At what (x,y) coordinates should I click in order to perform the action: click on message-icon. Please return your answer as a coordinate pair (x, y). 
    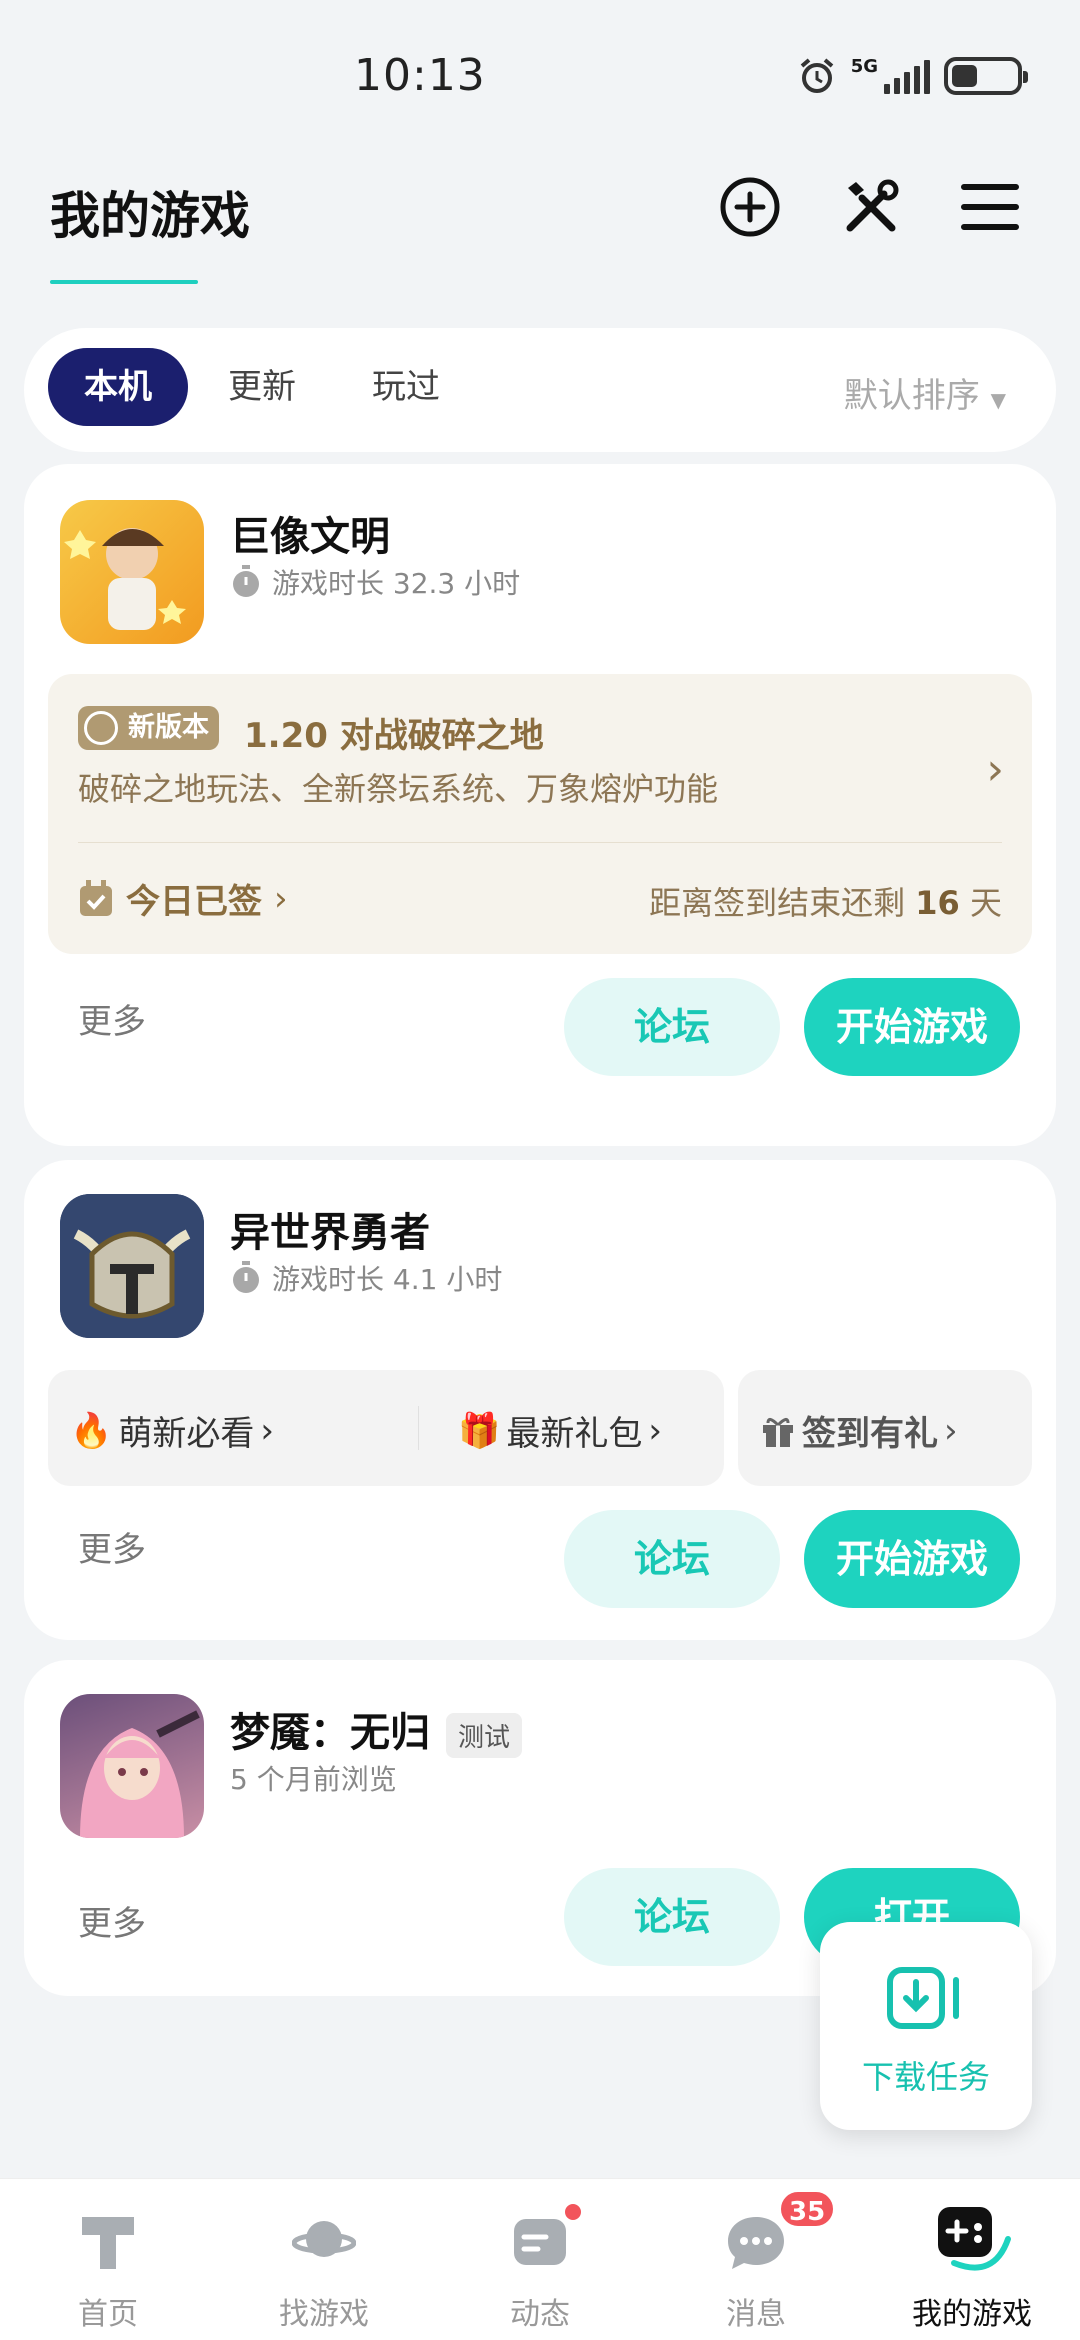
    Looking at the image, I should click on (756, 2243).